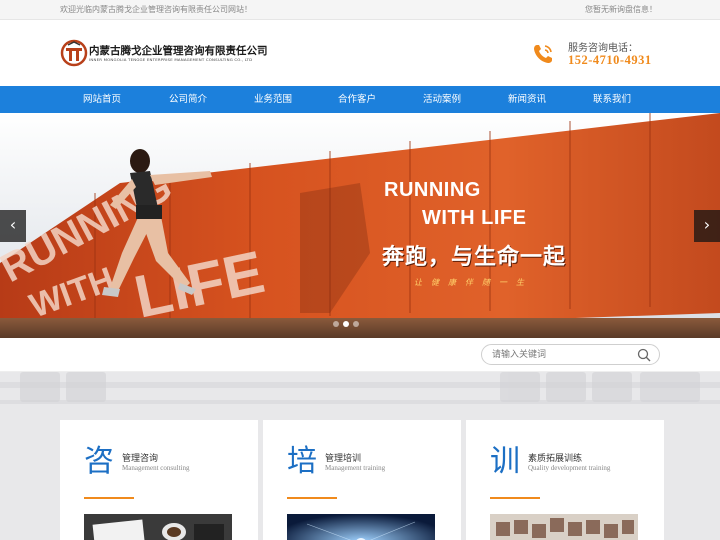 This screenshot has height=540, width=720. I want to click on card-subtitle: Management consulting, so click(156, 468).